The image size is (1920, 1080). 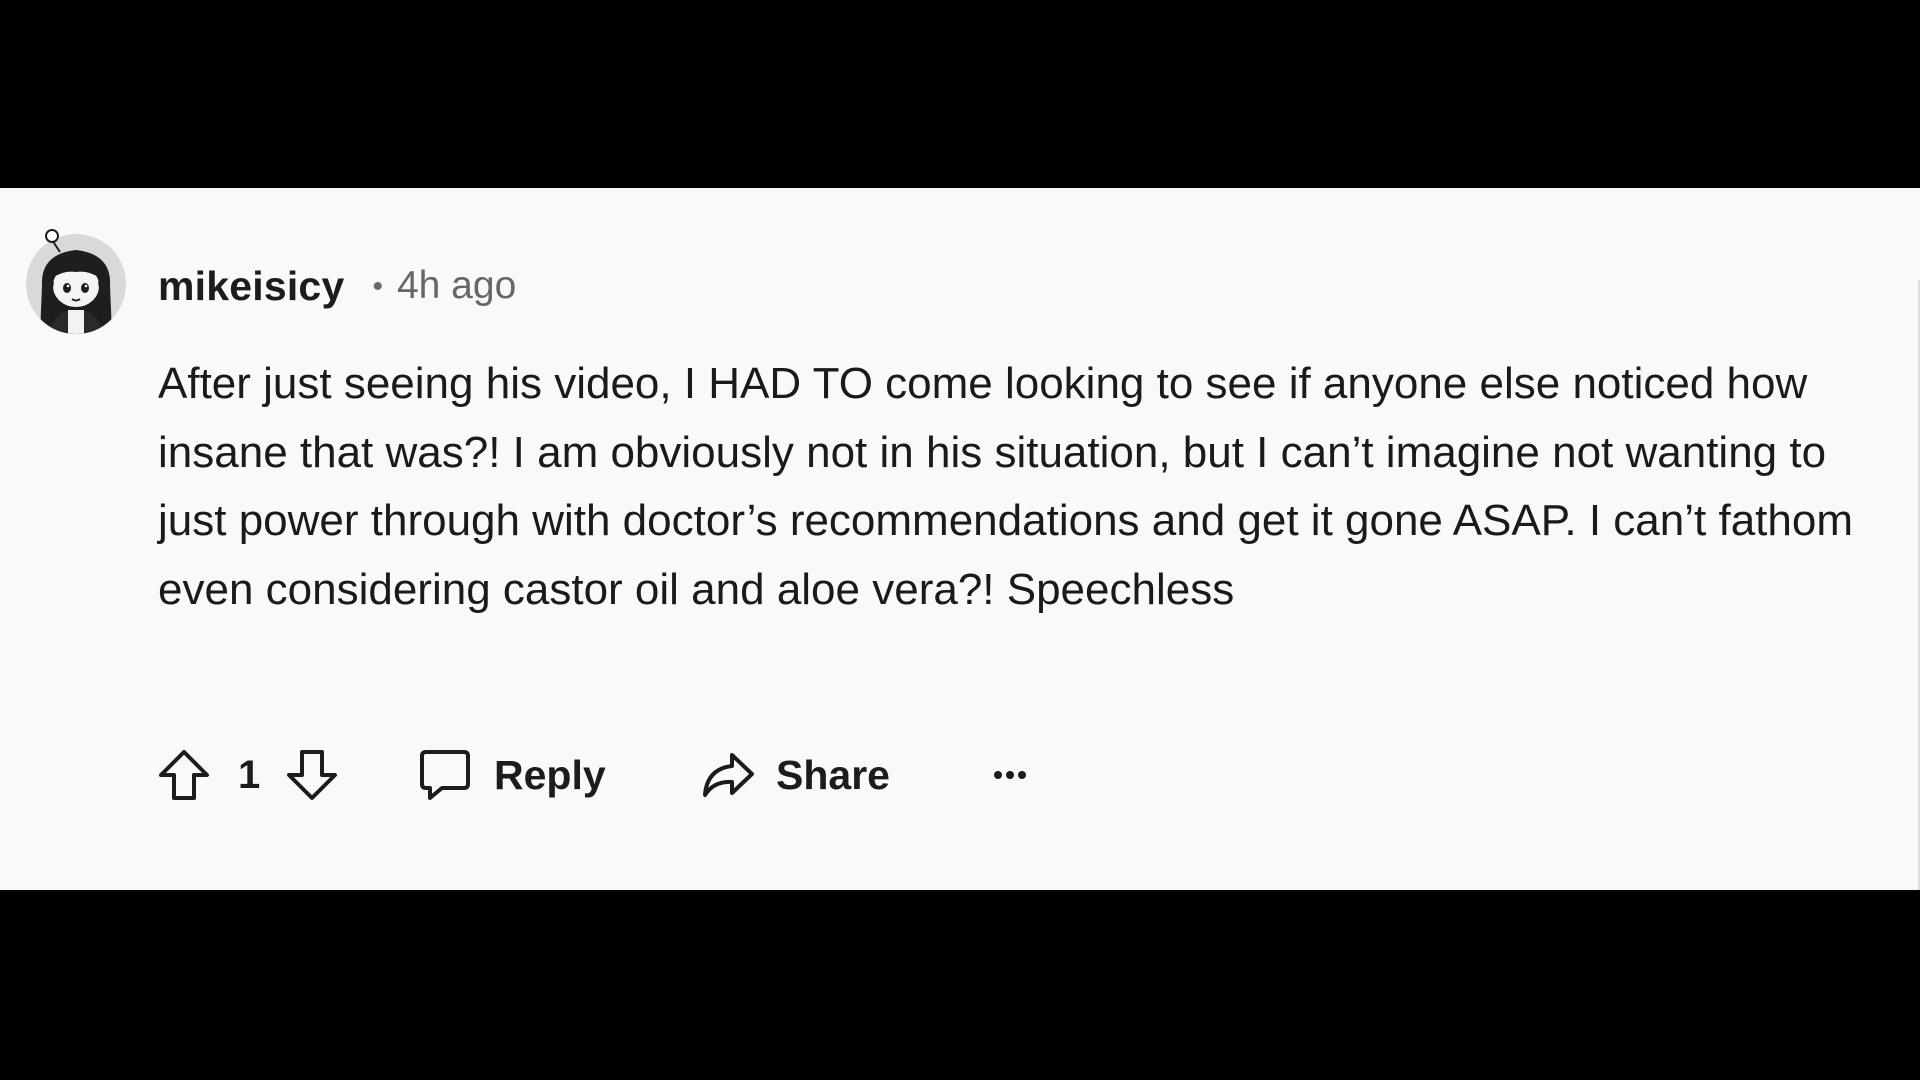 I want to click on avatar-icon, so click(x=76, y=281).